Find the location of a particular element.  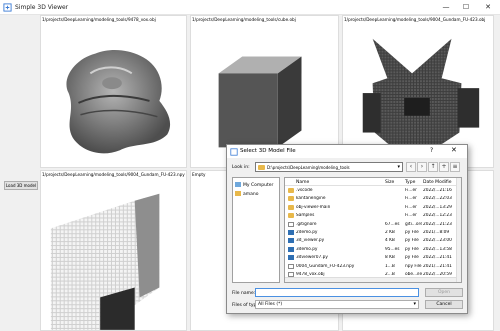

up-arrow-icon: ↑ is located at coordinates (433, 166).